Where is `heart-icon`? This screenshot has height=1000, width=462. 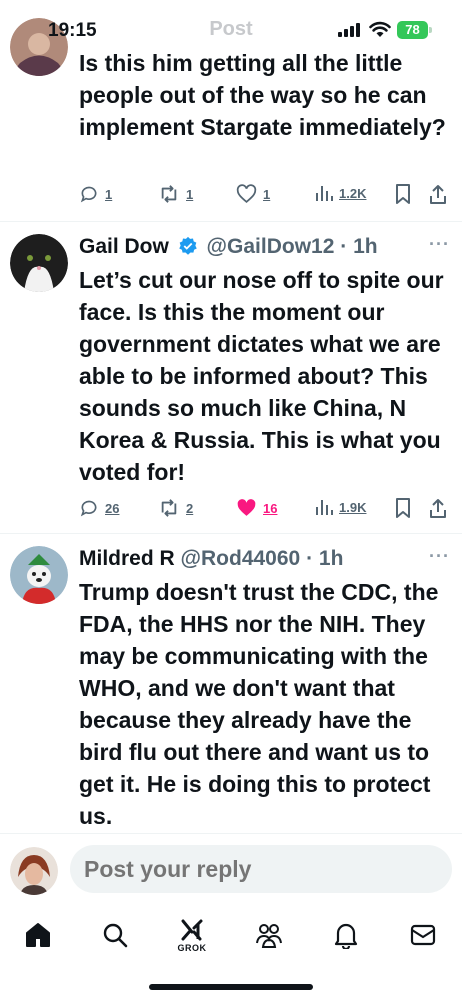
heart-icon is located at coordinates (246, 194).